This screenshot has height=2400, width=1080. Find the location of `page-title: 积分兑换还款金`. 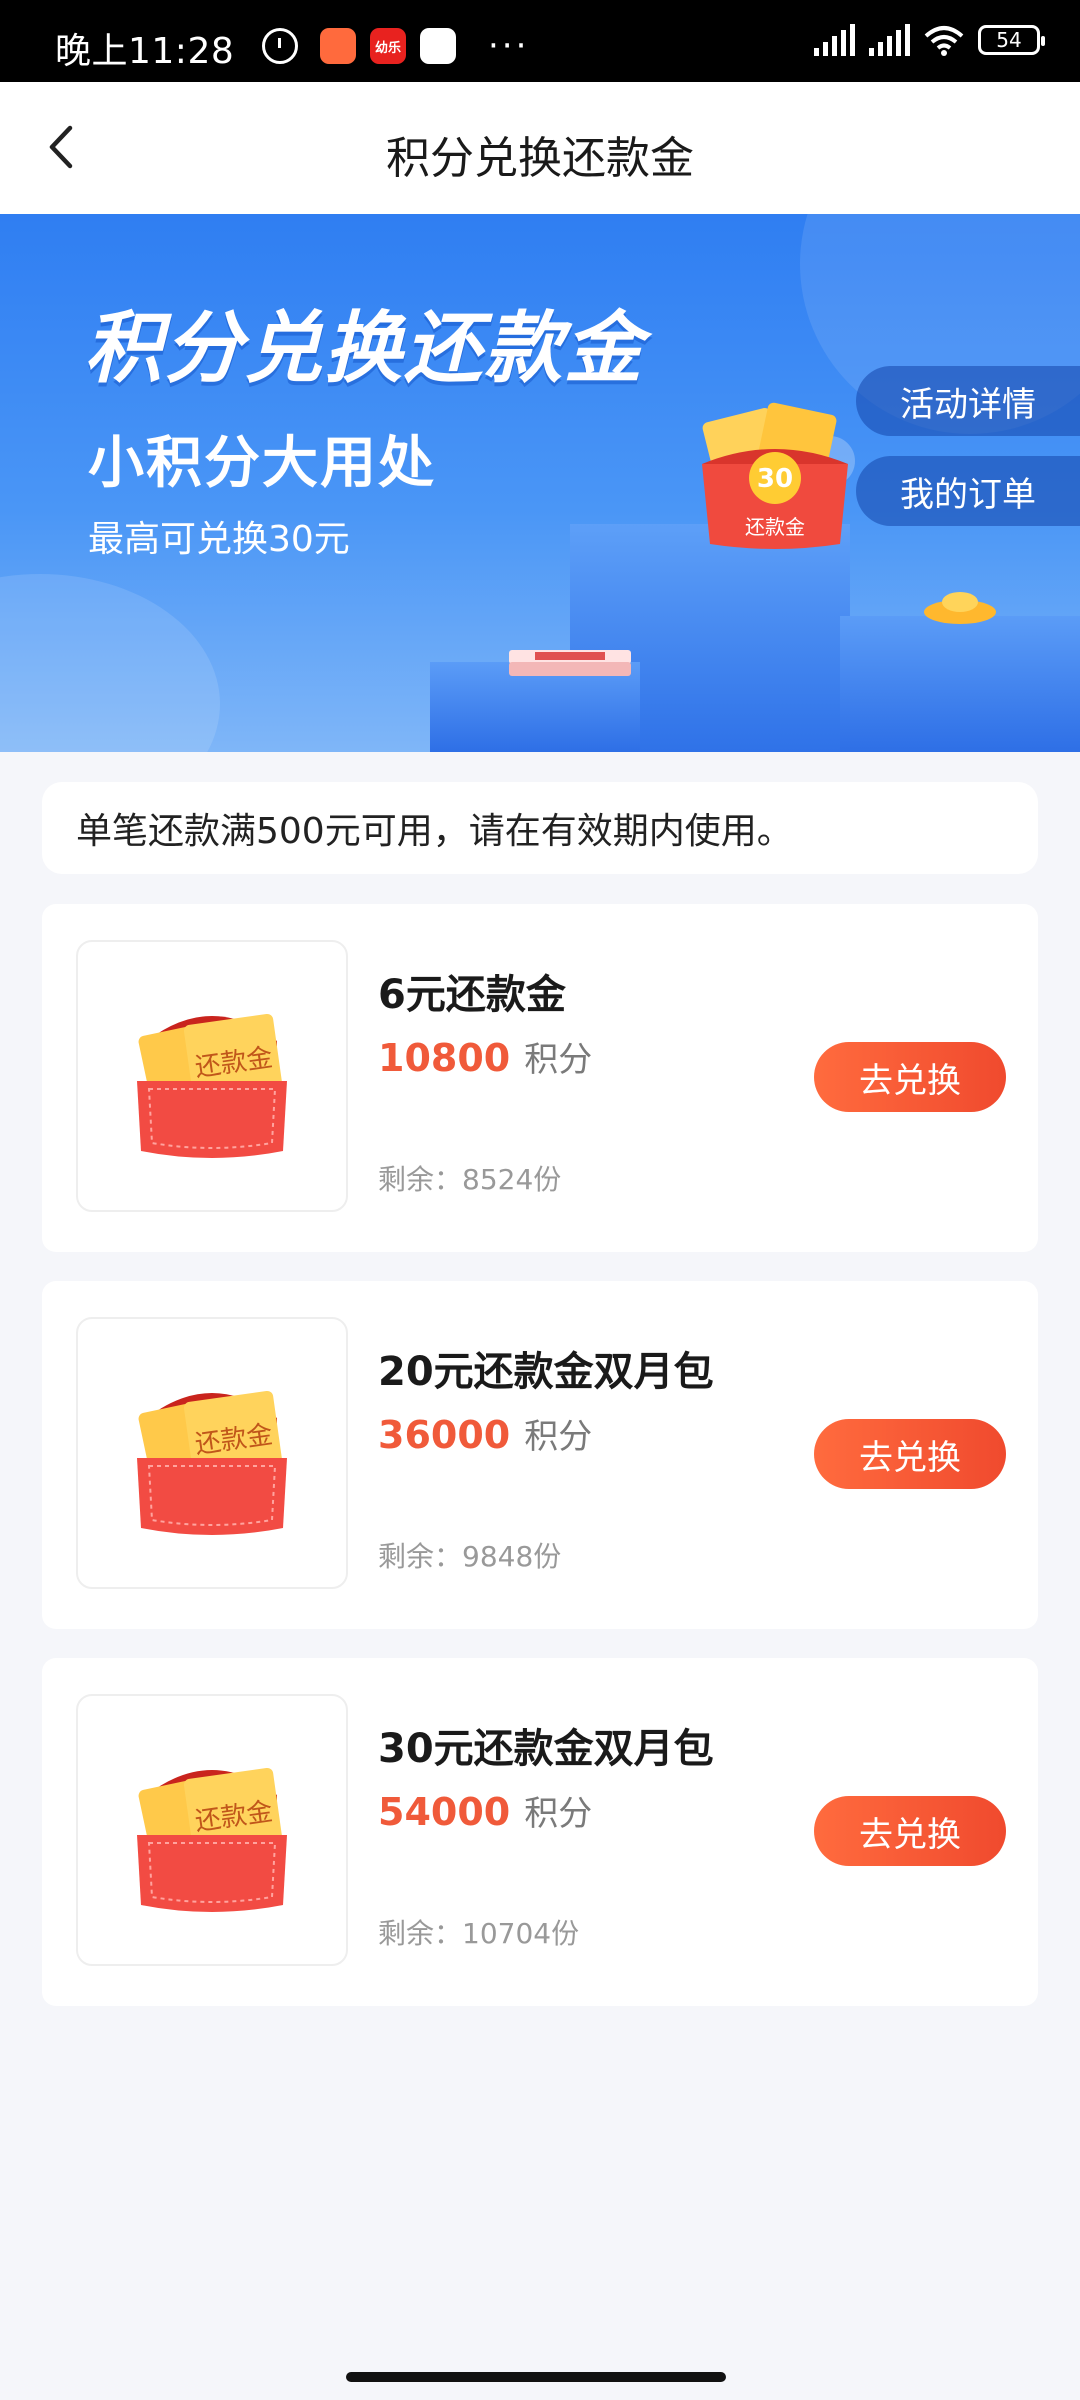

page-title: 积分兑换还款金 is located at coordinates (540, 158).